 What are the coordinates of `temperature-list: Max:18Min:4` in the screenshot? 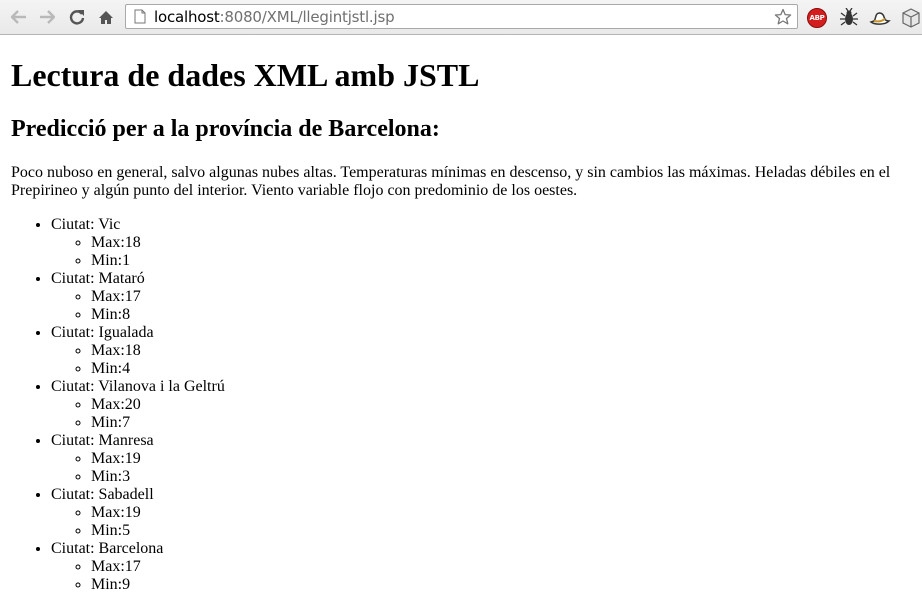 It's located at (483, 360).